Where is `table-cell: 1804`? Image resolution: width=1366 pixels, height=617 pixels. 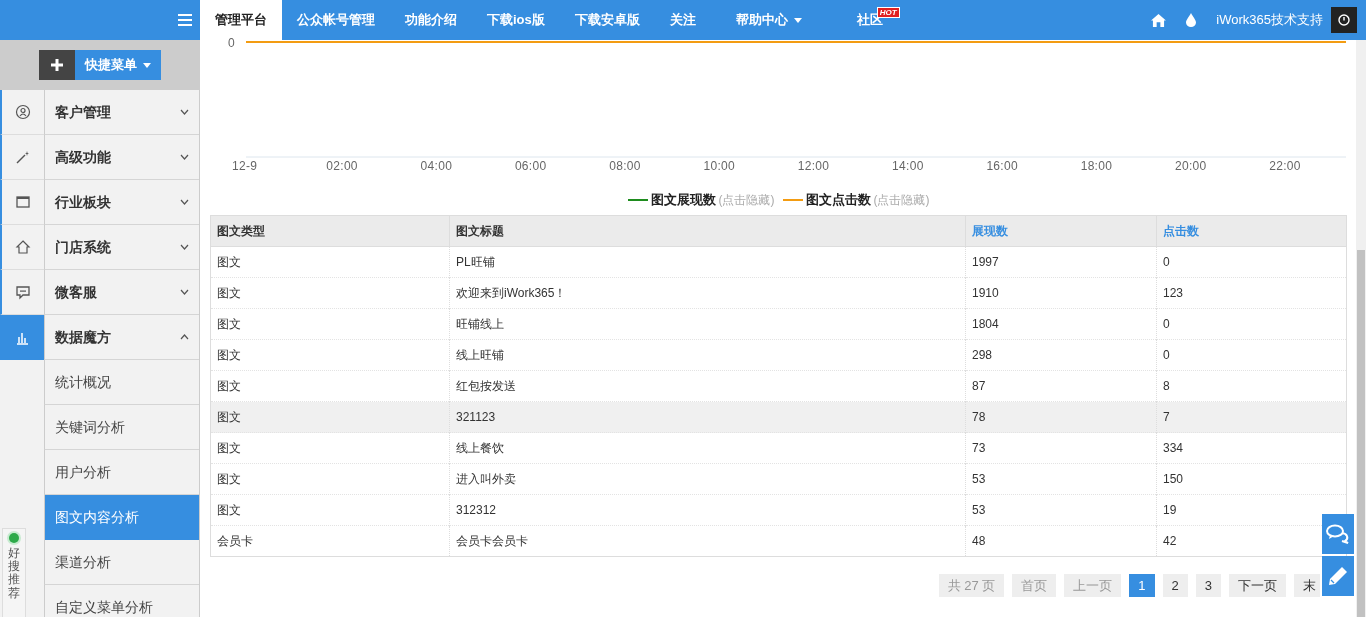 table-cell: 1804 is located at coordinates (1061, 324).